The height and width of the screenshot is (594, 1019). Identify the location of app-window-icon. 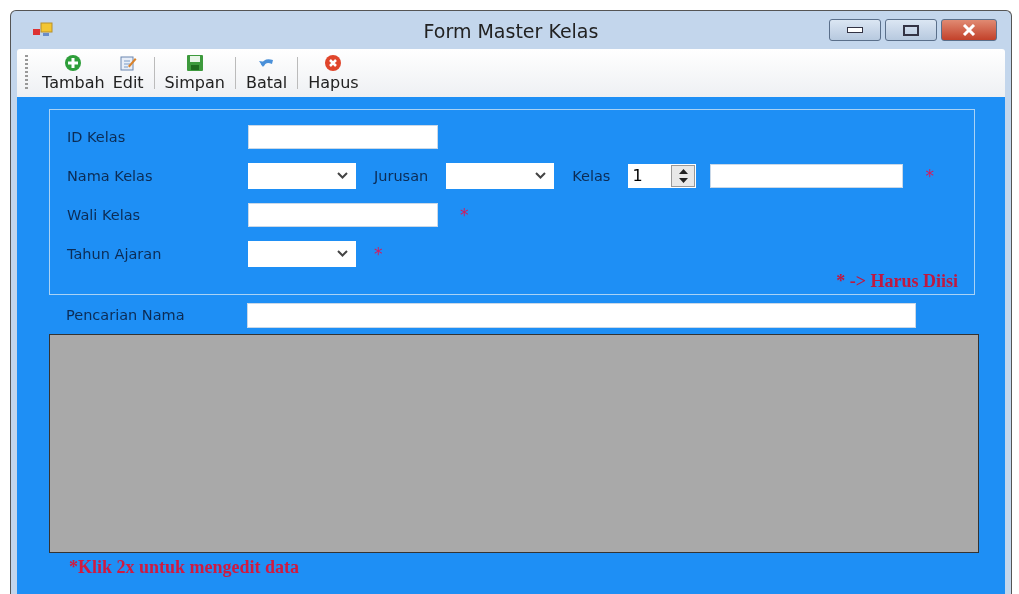
(43, 30).